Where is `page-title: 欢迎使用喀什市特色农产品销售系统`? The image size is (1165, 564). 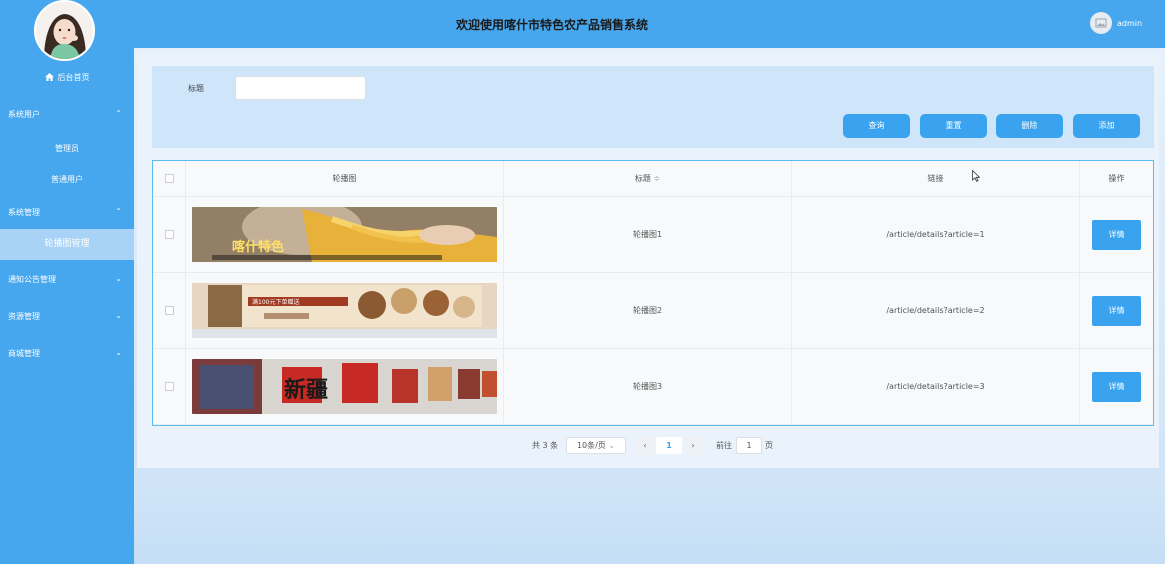
page-title: 欢迎使用喀什市特色农产品销售系统 is located at coordinates (552, 25).